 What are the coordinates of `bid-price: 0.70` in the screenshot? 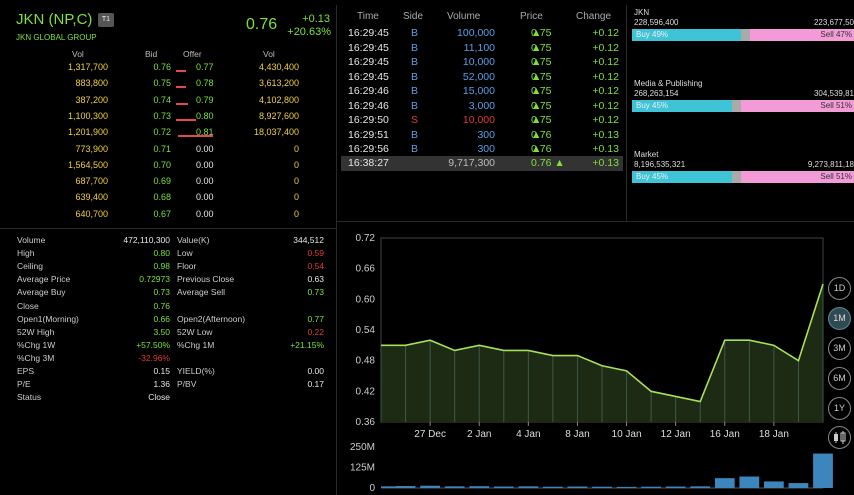 It's located at (150, 165).